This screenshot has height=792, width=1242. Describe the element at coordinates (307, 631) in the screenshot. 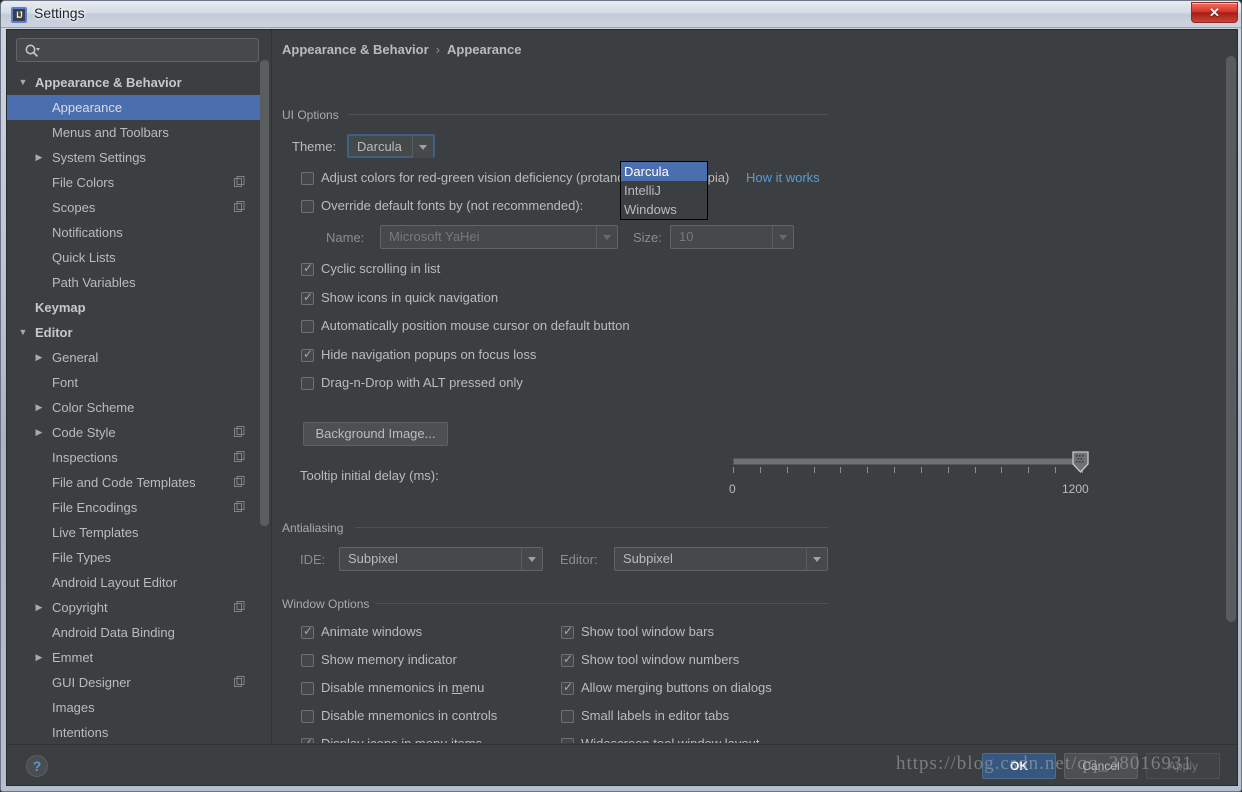

I see `animate-windows-checkbox` at that location.